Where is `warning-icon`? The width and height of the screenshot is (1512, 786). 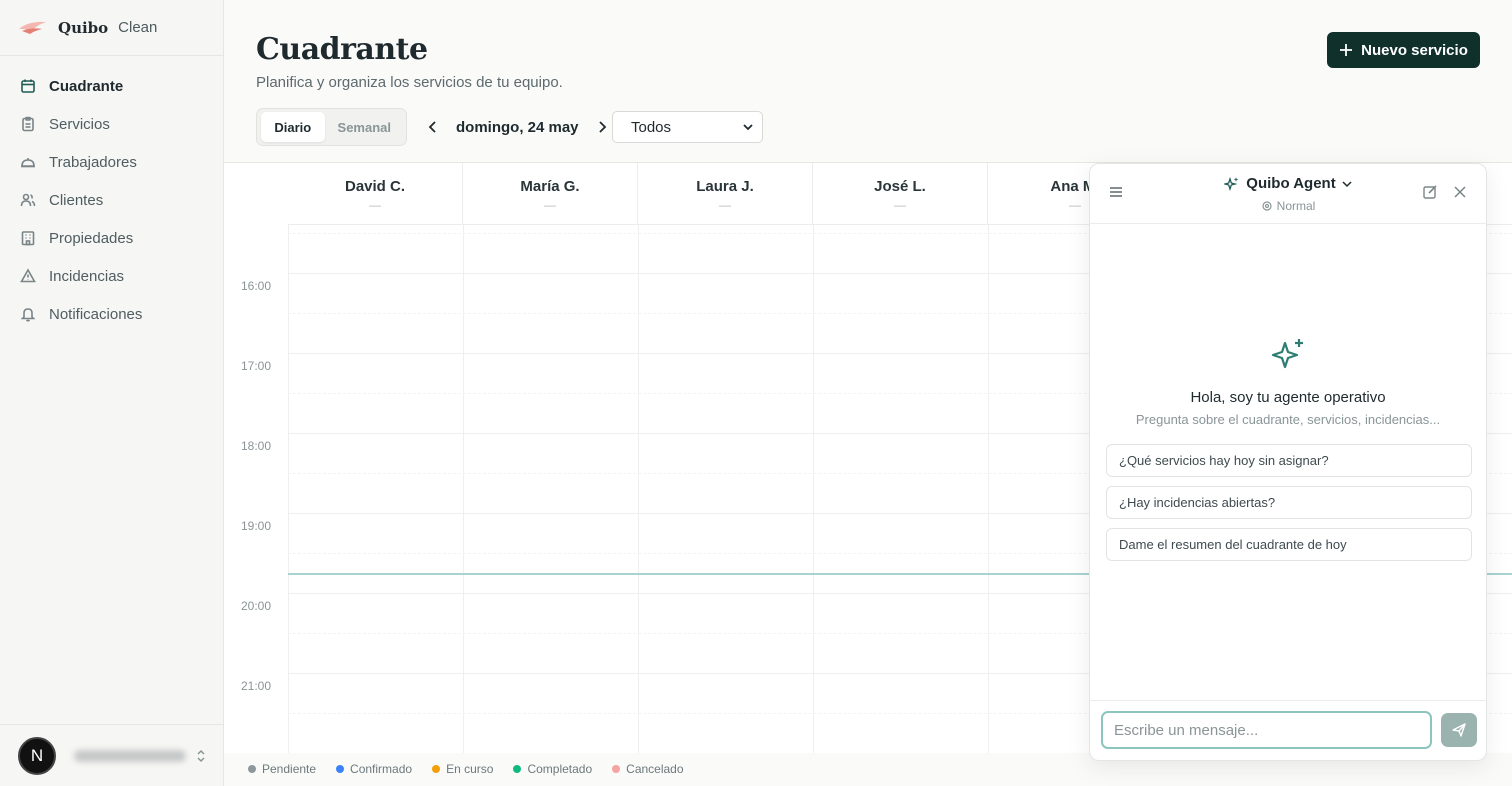
warning-icon is located at coordinates (28, 275).